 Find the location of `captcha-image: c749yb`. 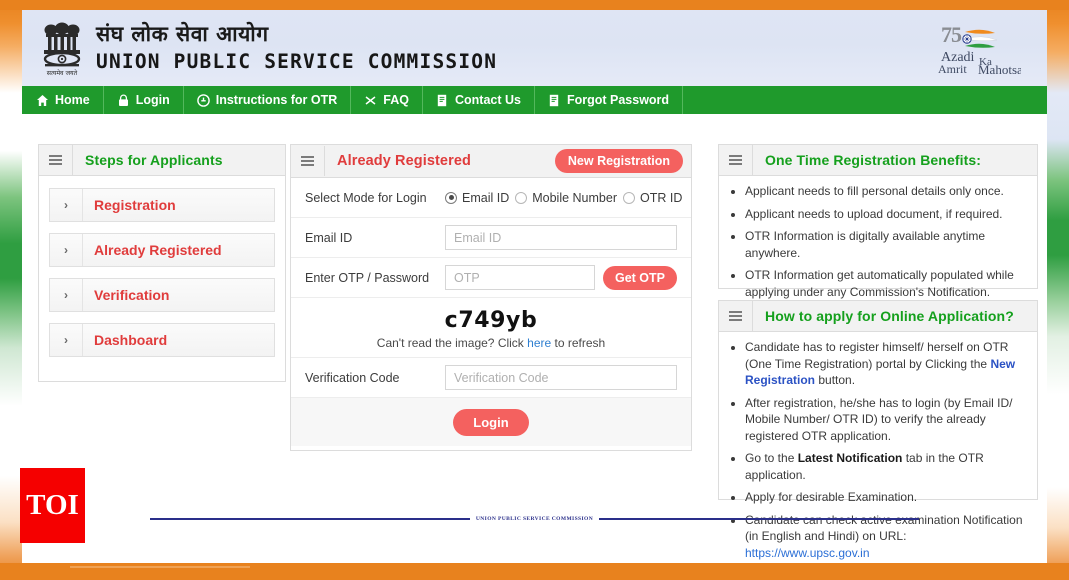

captcha-image: c749yb is located at coordinates (491, 320).